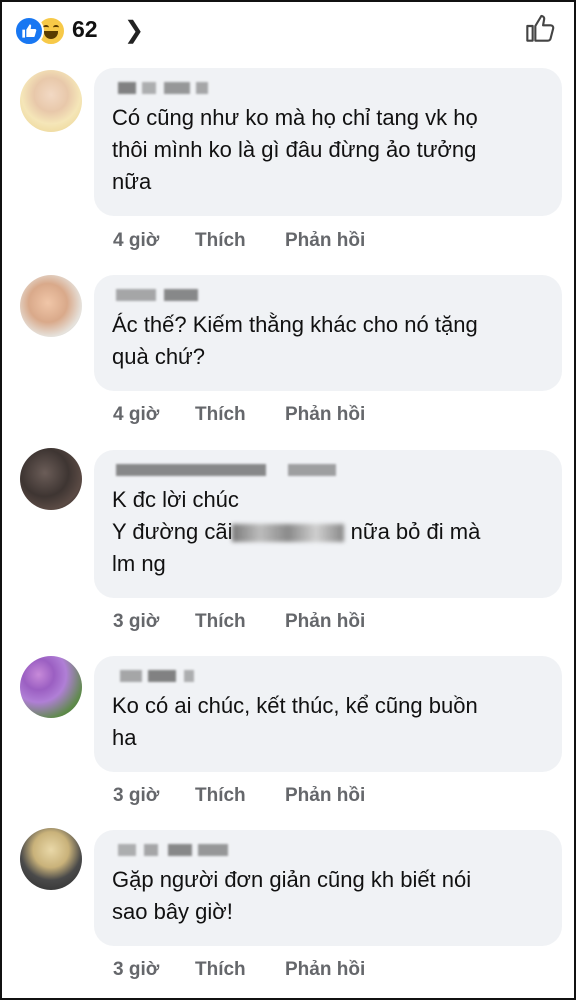 The height and width of the screenshot is (1000, 576). I want to click on reactions-bar: 62 ❯, so click(288, 31).